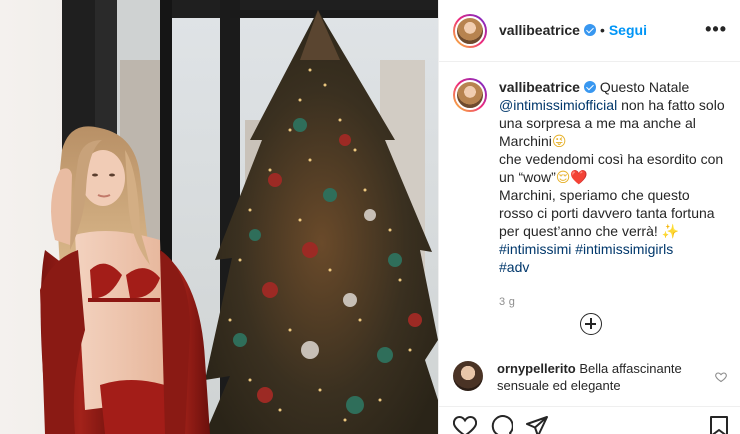  I want to click on hashtag-link: #intimissimi, so click(535, 249).